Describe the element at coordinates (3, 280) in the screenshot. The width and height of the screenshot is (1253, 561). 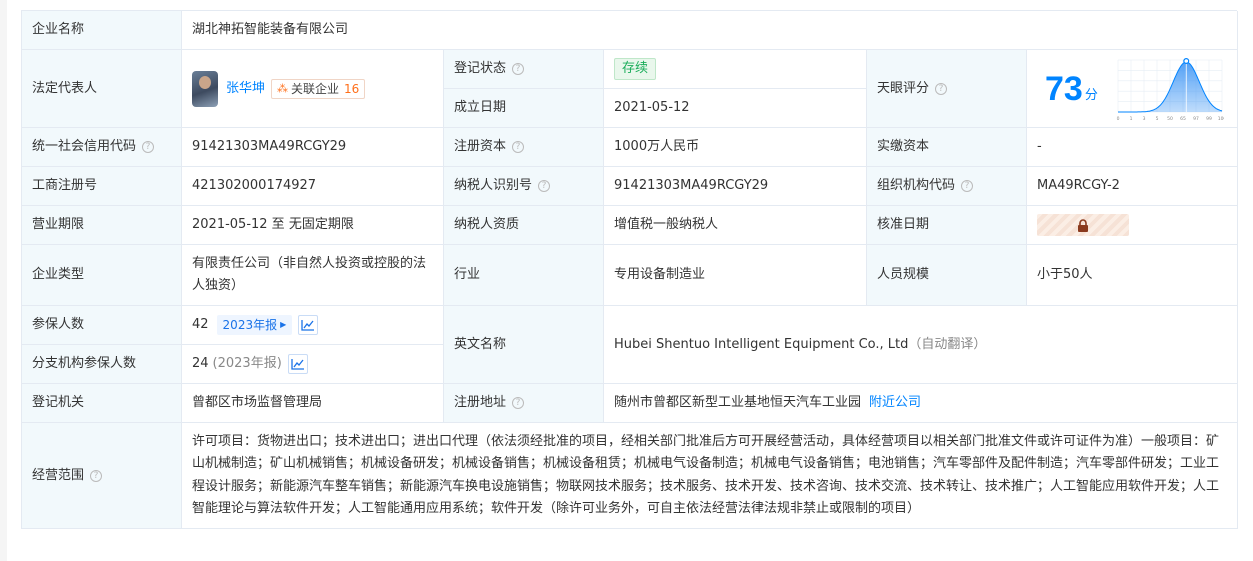
I see `left-edge-strip` at that location.